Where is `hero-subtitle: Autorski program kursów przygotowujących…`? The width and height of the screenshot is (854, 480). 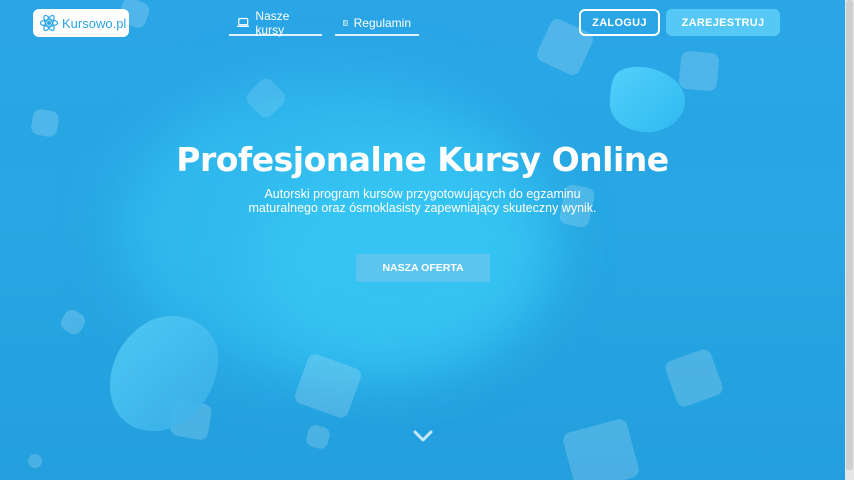 hero-subtitle: Autorski program kursów przygotowujących… is located at coordinates (422, 201).